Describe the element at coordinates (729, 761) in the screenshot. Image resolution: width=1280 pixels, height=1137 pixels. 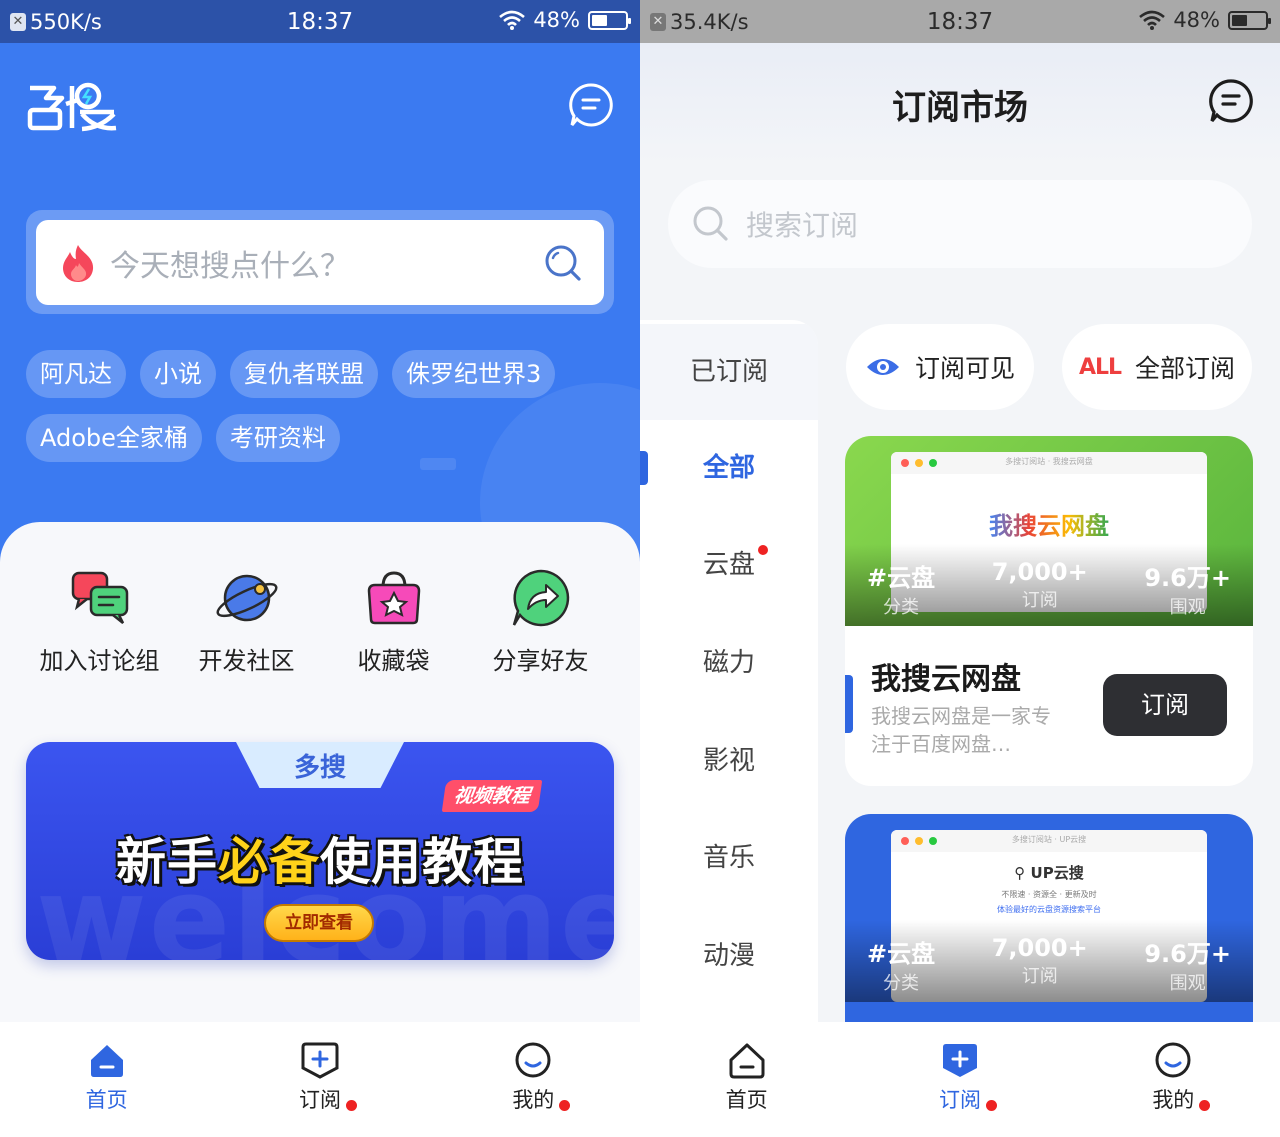
I see `category-video: 影视` at that location.